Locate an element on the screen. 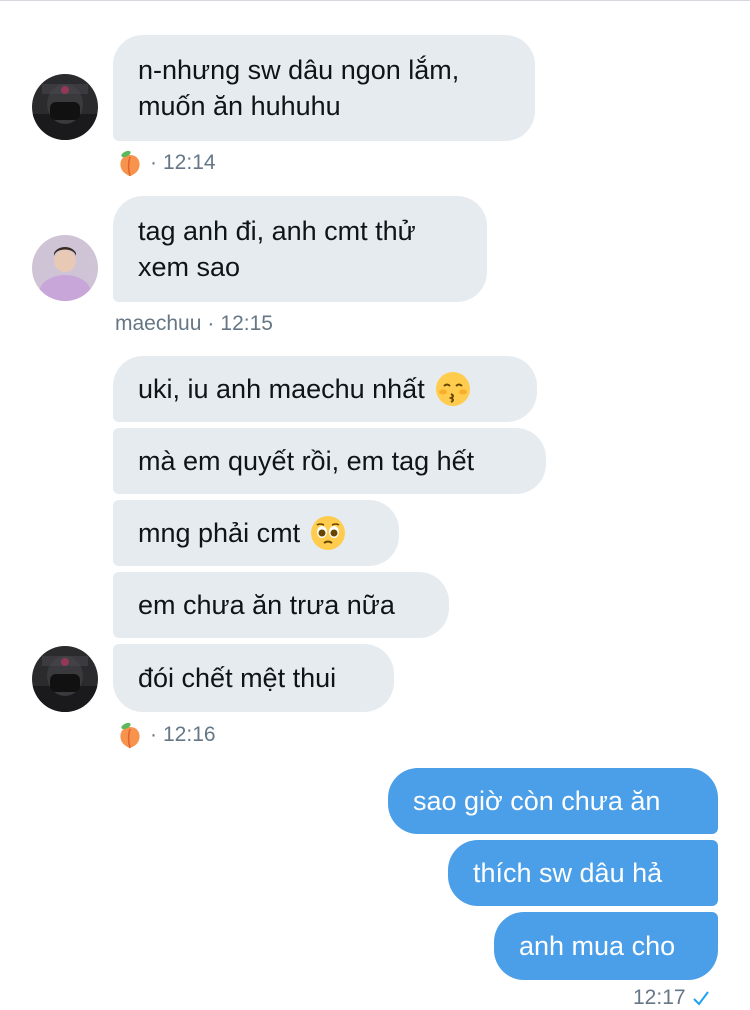 Image resolution: width=750 pixels, height=1010 pixels. pleading-face-emoji-icon is located at coordinates (328, 533).